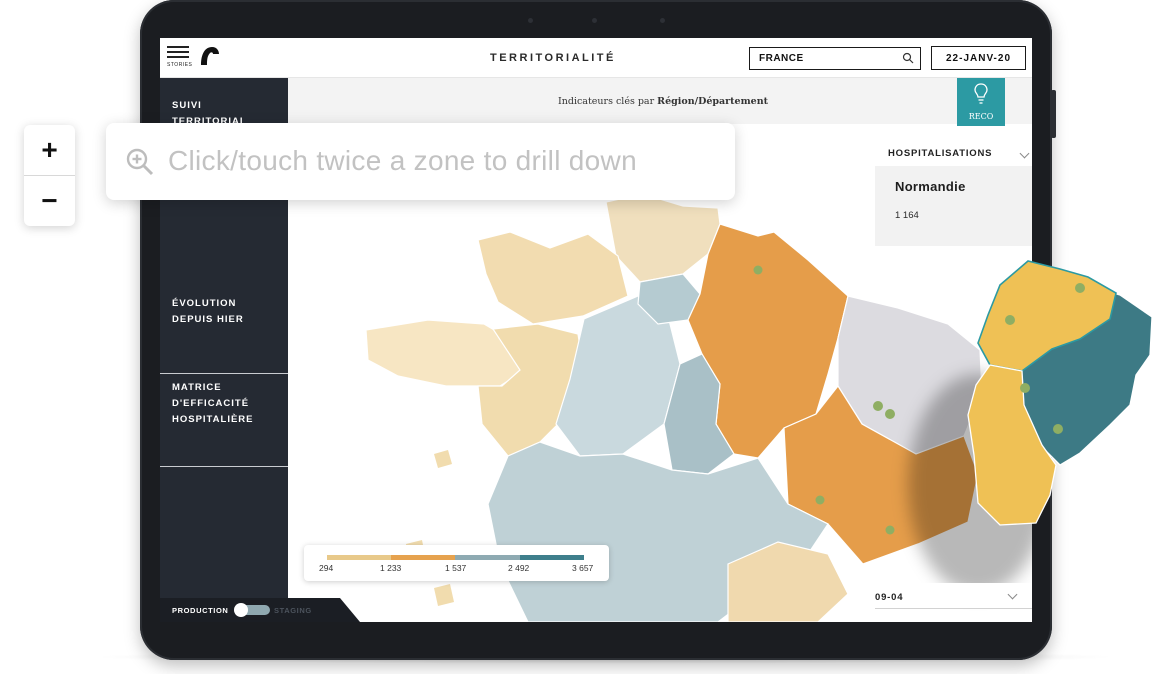 This screenshot has width=1154, height=674. What do you see at coordinates (606, 101) in the screenshot?
I see `indicator-prefix: Indicateurs clés par` at bounding box center [606, 101].